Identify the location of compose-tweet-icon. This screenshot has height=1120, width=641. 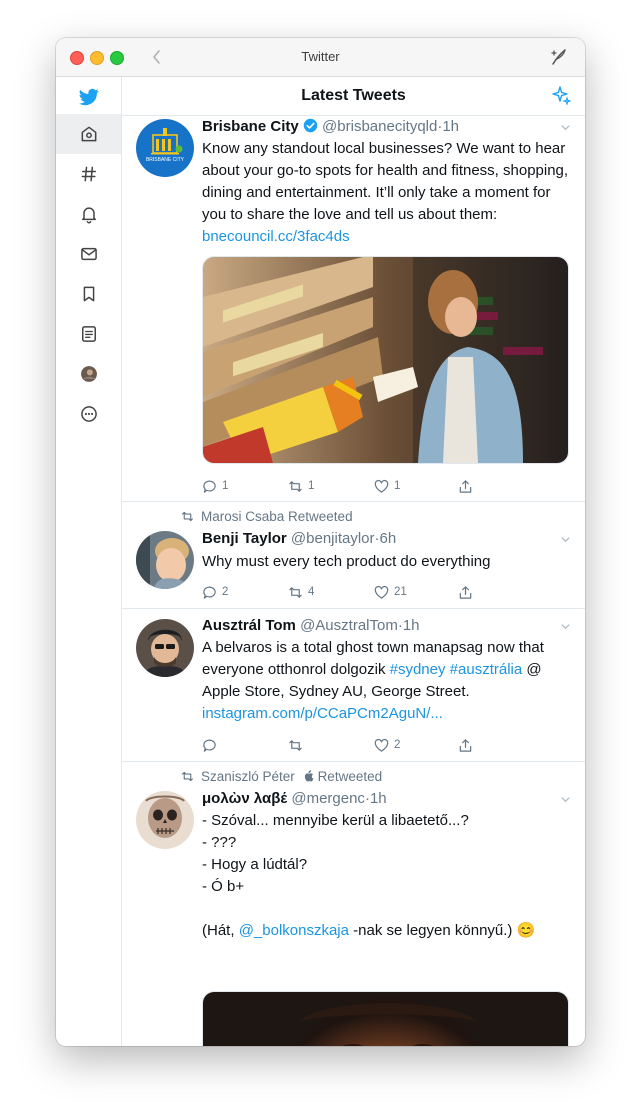
(559, 57).